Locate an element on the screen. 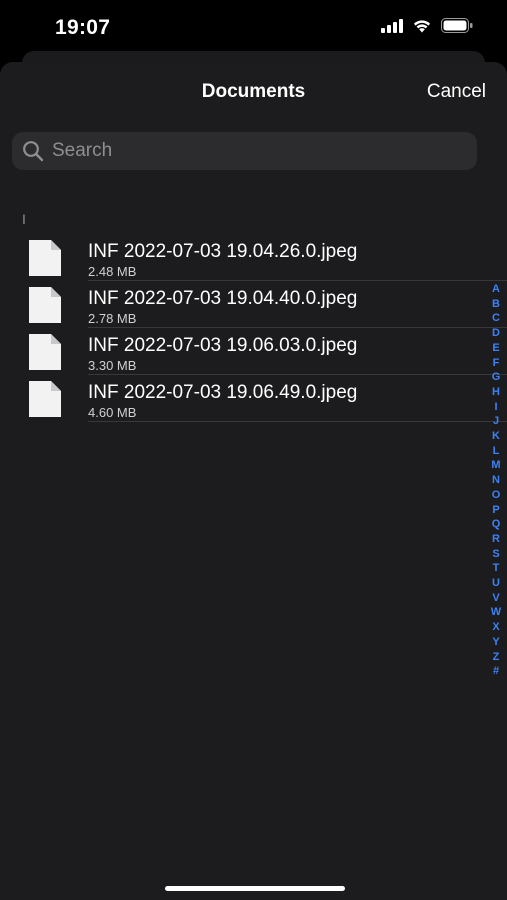 This screenshot has width=507, height=900. index-letter: N is located at coordinates (496, 480).